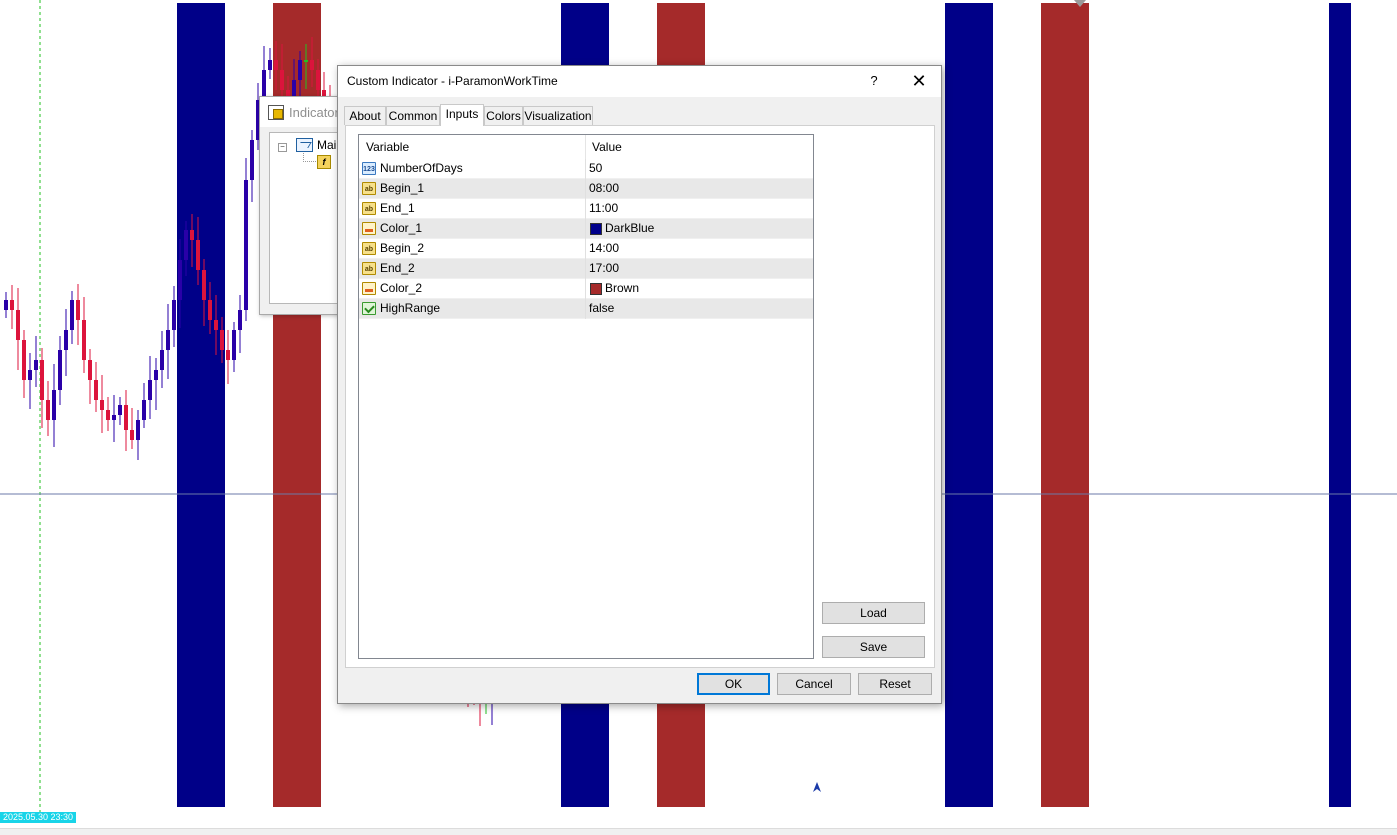 The height and width of the screenshot is (835, 1397). I want to click on tree-connector, so click(309, 157).